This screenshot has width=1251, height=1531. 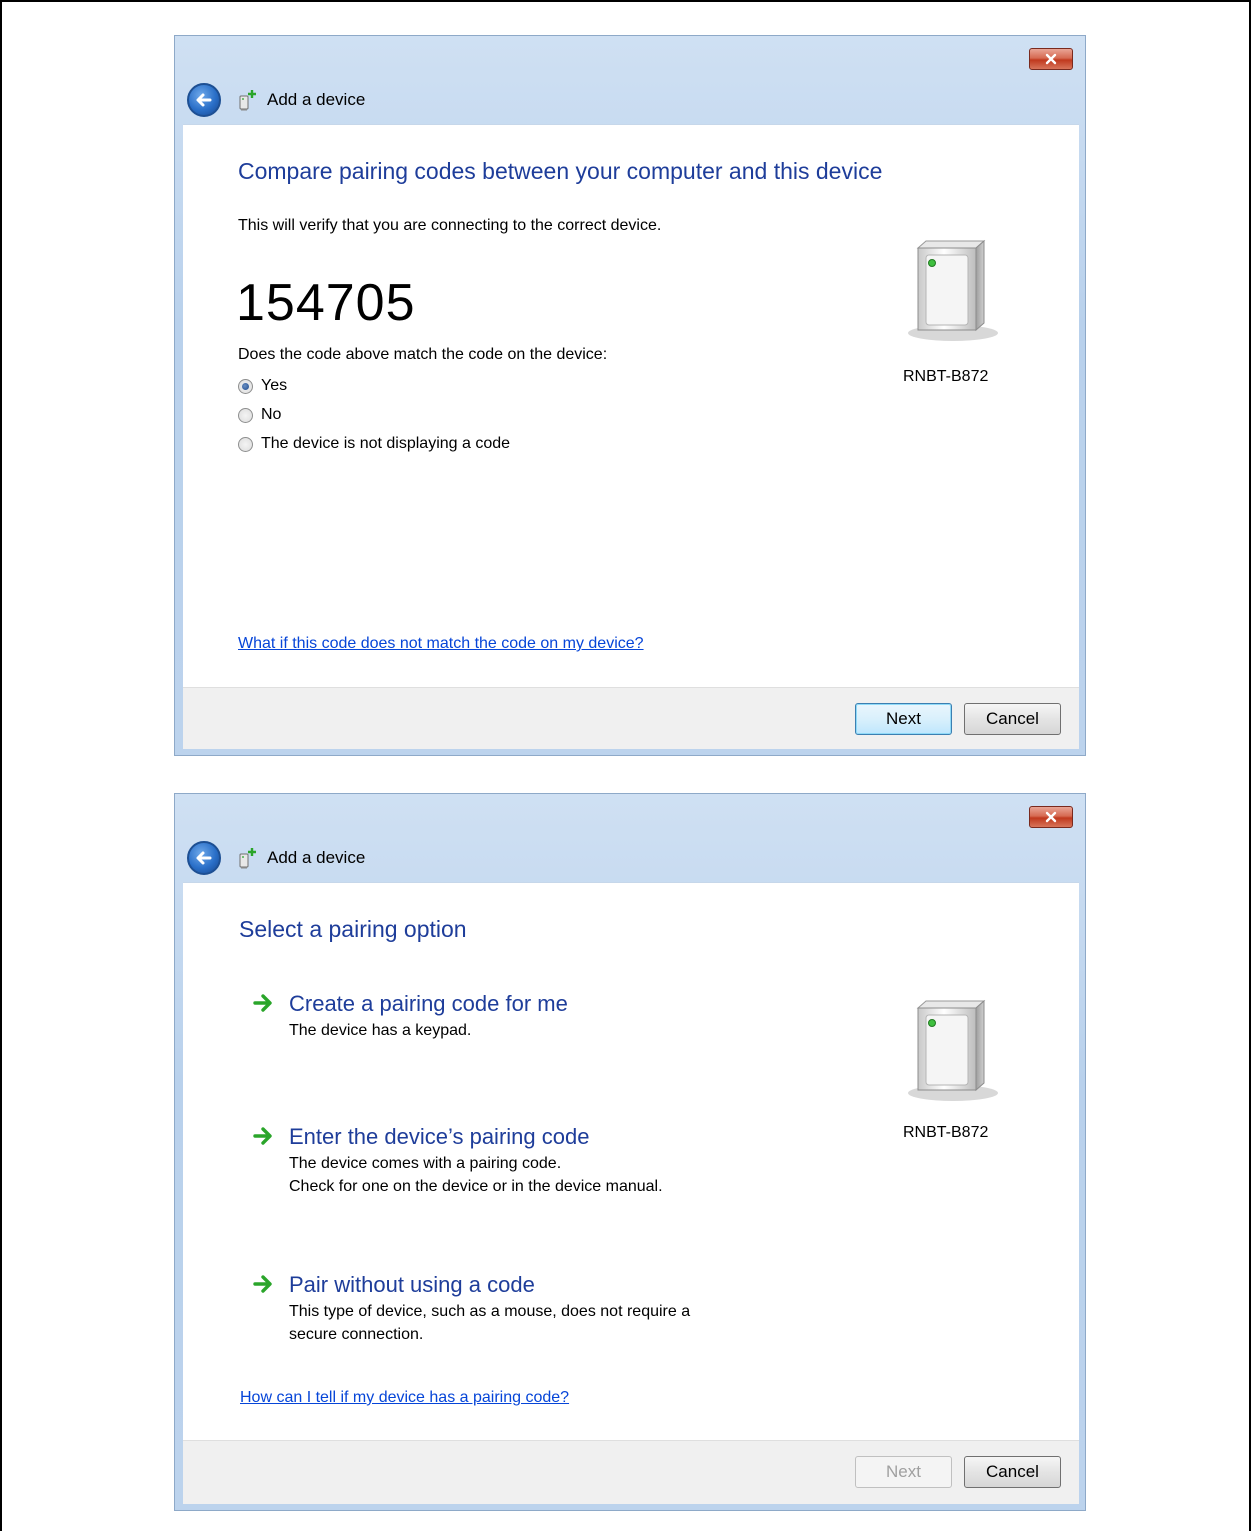 I want to click on radio-label: No, so click(x=271, y=414).